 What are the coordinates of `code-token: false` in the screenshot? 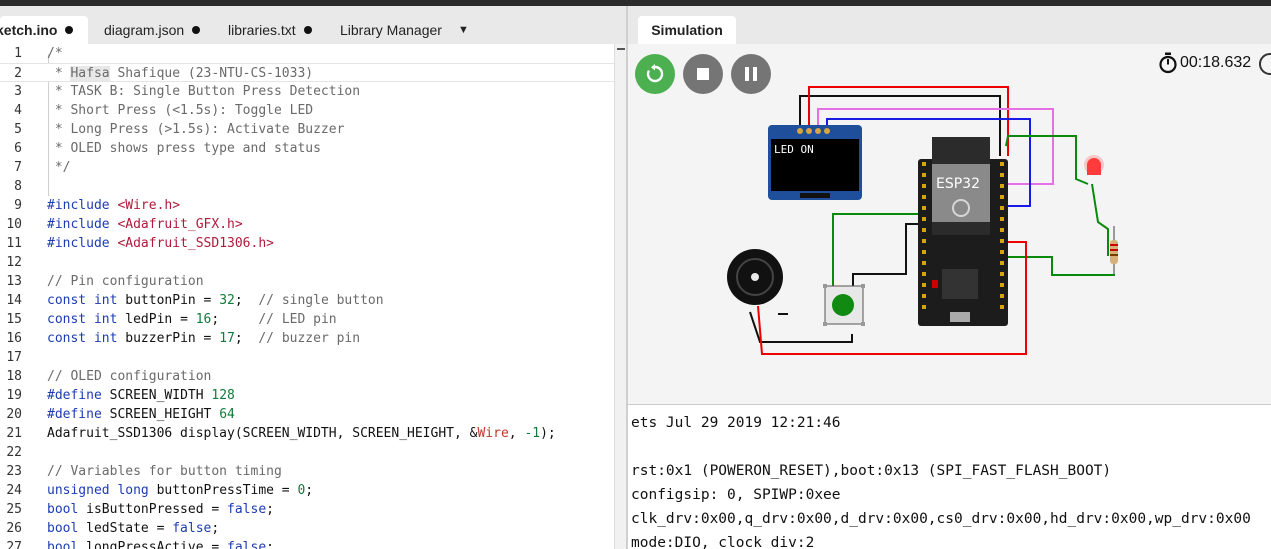 It's located at (192, 528).